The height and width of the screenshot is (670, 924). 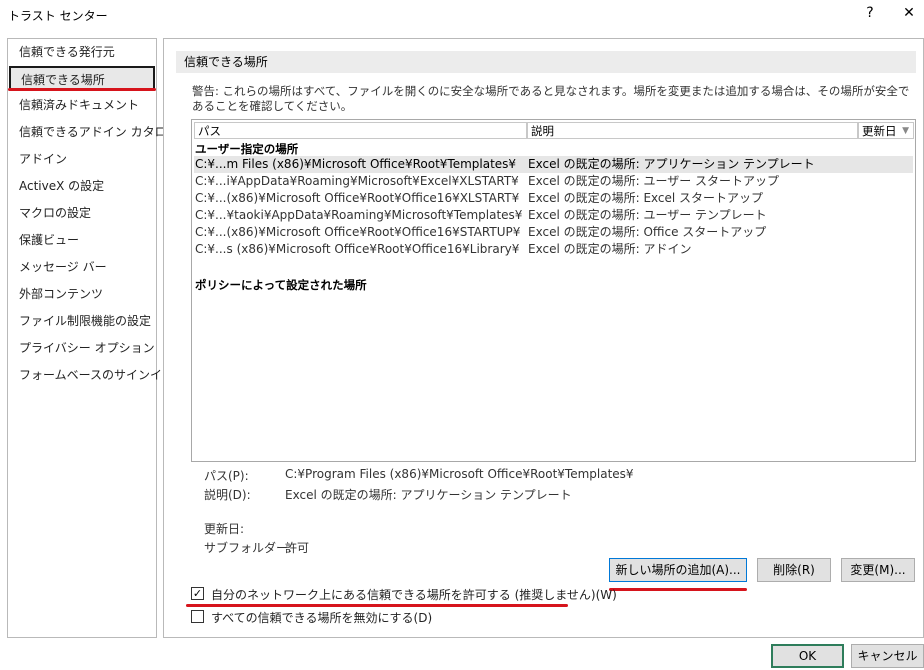 What do you see at coordinates (197, 593) in the screenshot?
I see `network-locations-checkbox: ✓` at bounding box center [197, 593].